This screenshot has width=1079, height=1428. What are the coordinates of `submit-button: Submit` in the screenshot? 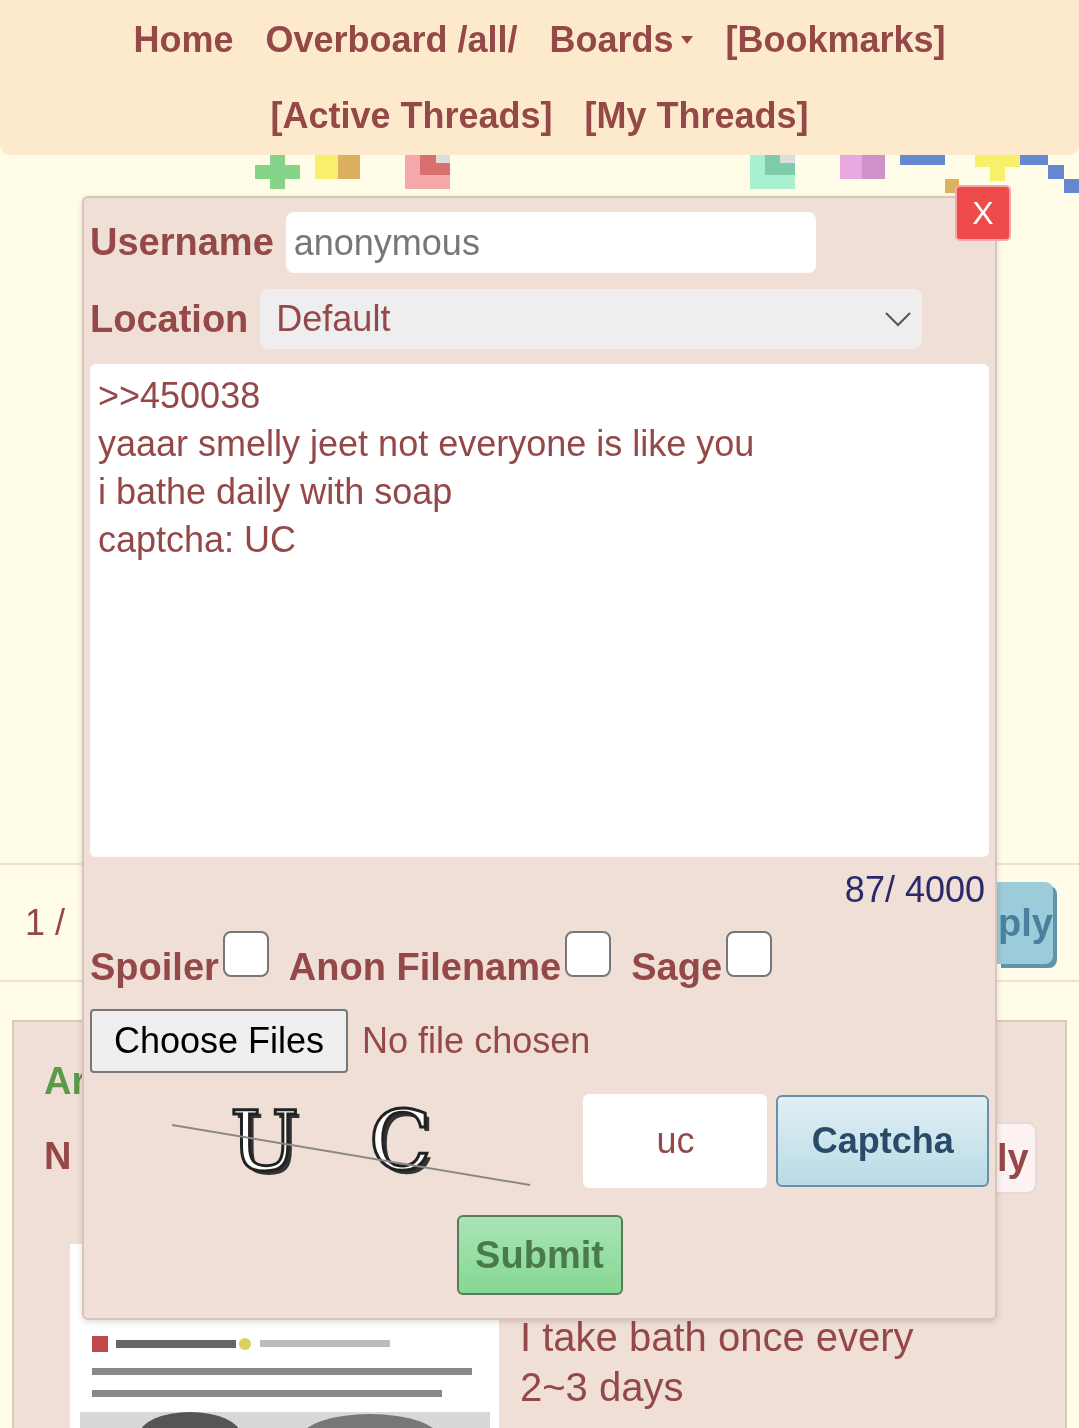 It's located at (539, 1255).